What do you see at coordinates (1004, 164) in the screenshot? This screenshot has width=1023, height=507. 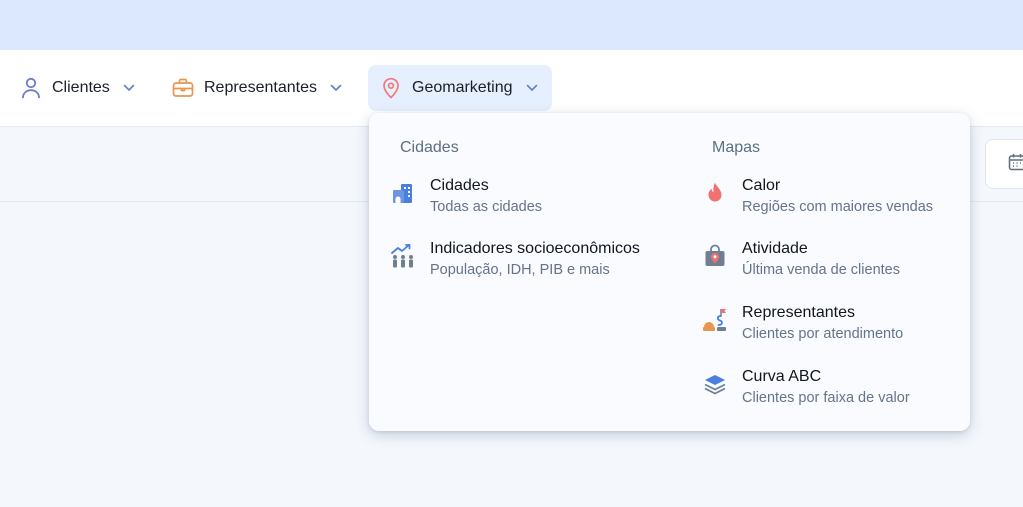 I see `date-picker-button` at bounding box center [1004, 164].